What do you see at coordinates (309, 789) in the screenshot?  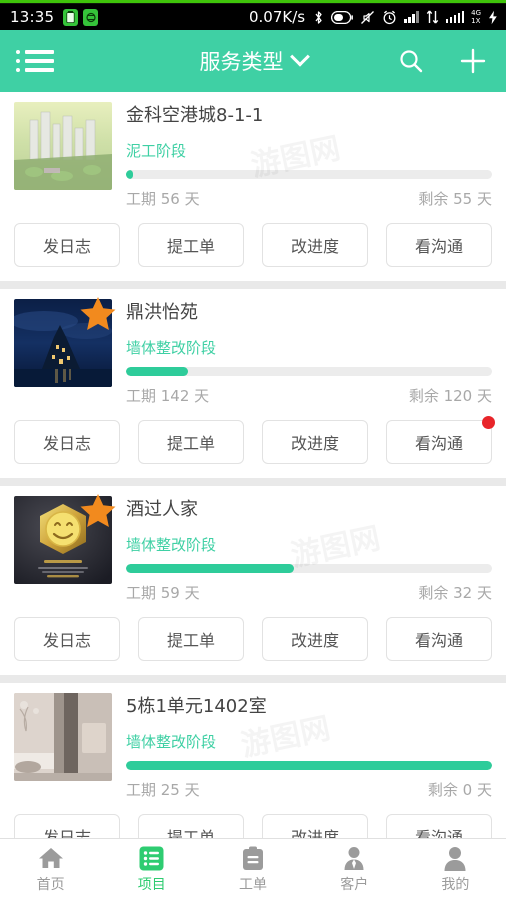 I see `project-meta: 工期 25 天 剩余 0 天` at bounding box center [309, 789].